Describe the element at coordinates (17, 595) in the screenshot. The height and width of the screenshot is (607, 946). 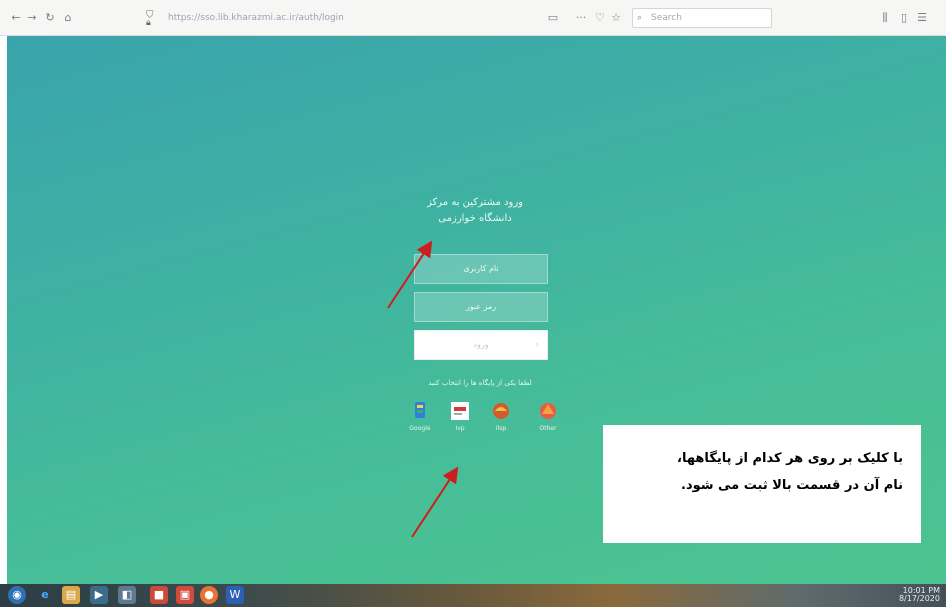
I see `start-button-icon: ◉` at that location.